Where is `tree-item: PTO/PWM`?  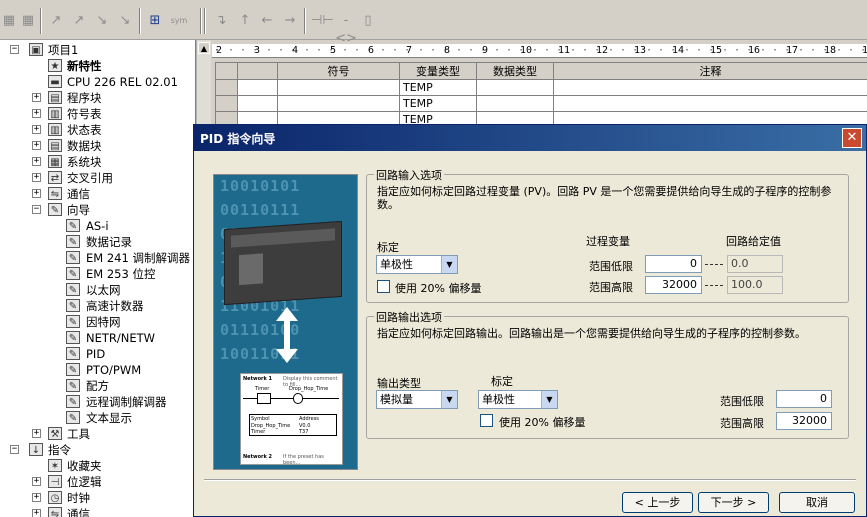
tree-item: PTO/PWM is located at coordinates (113, 370).